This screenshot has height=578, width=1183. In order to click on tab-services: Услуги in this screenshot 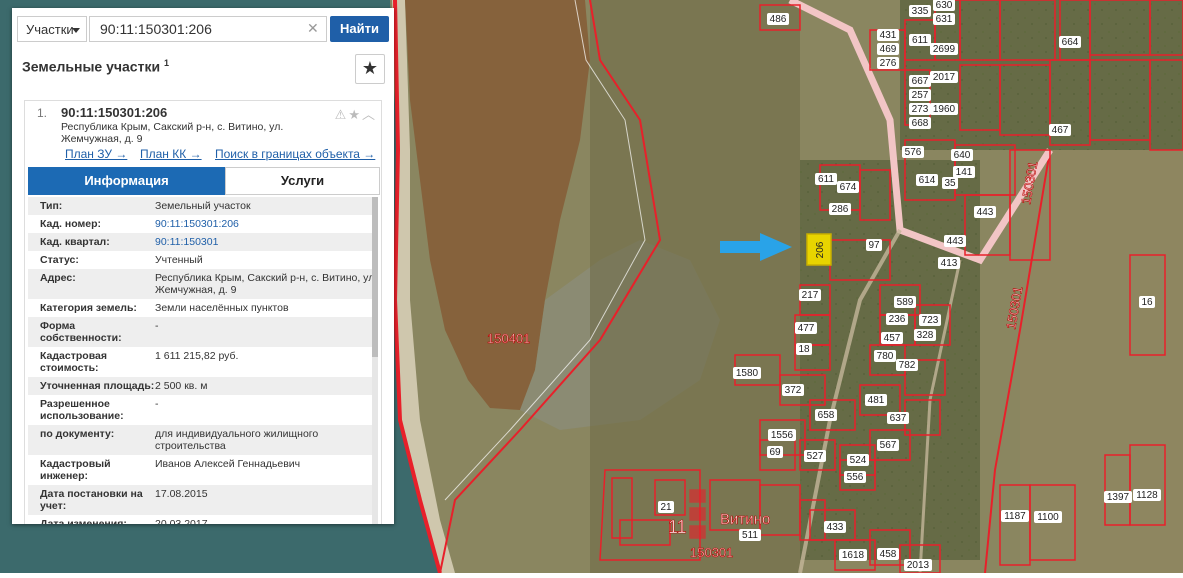, I will do `click(302, 181)`.